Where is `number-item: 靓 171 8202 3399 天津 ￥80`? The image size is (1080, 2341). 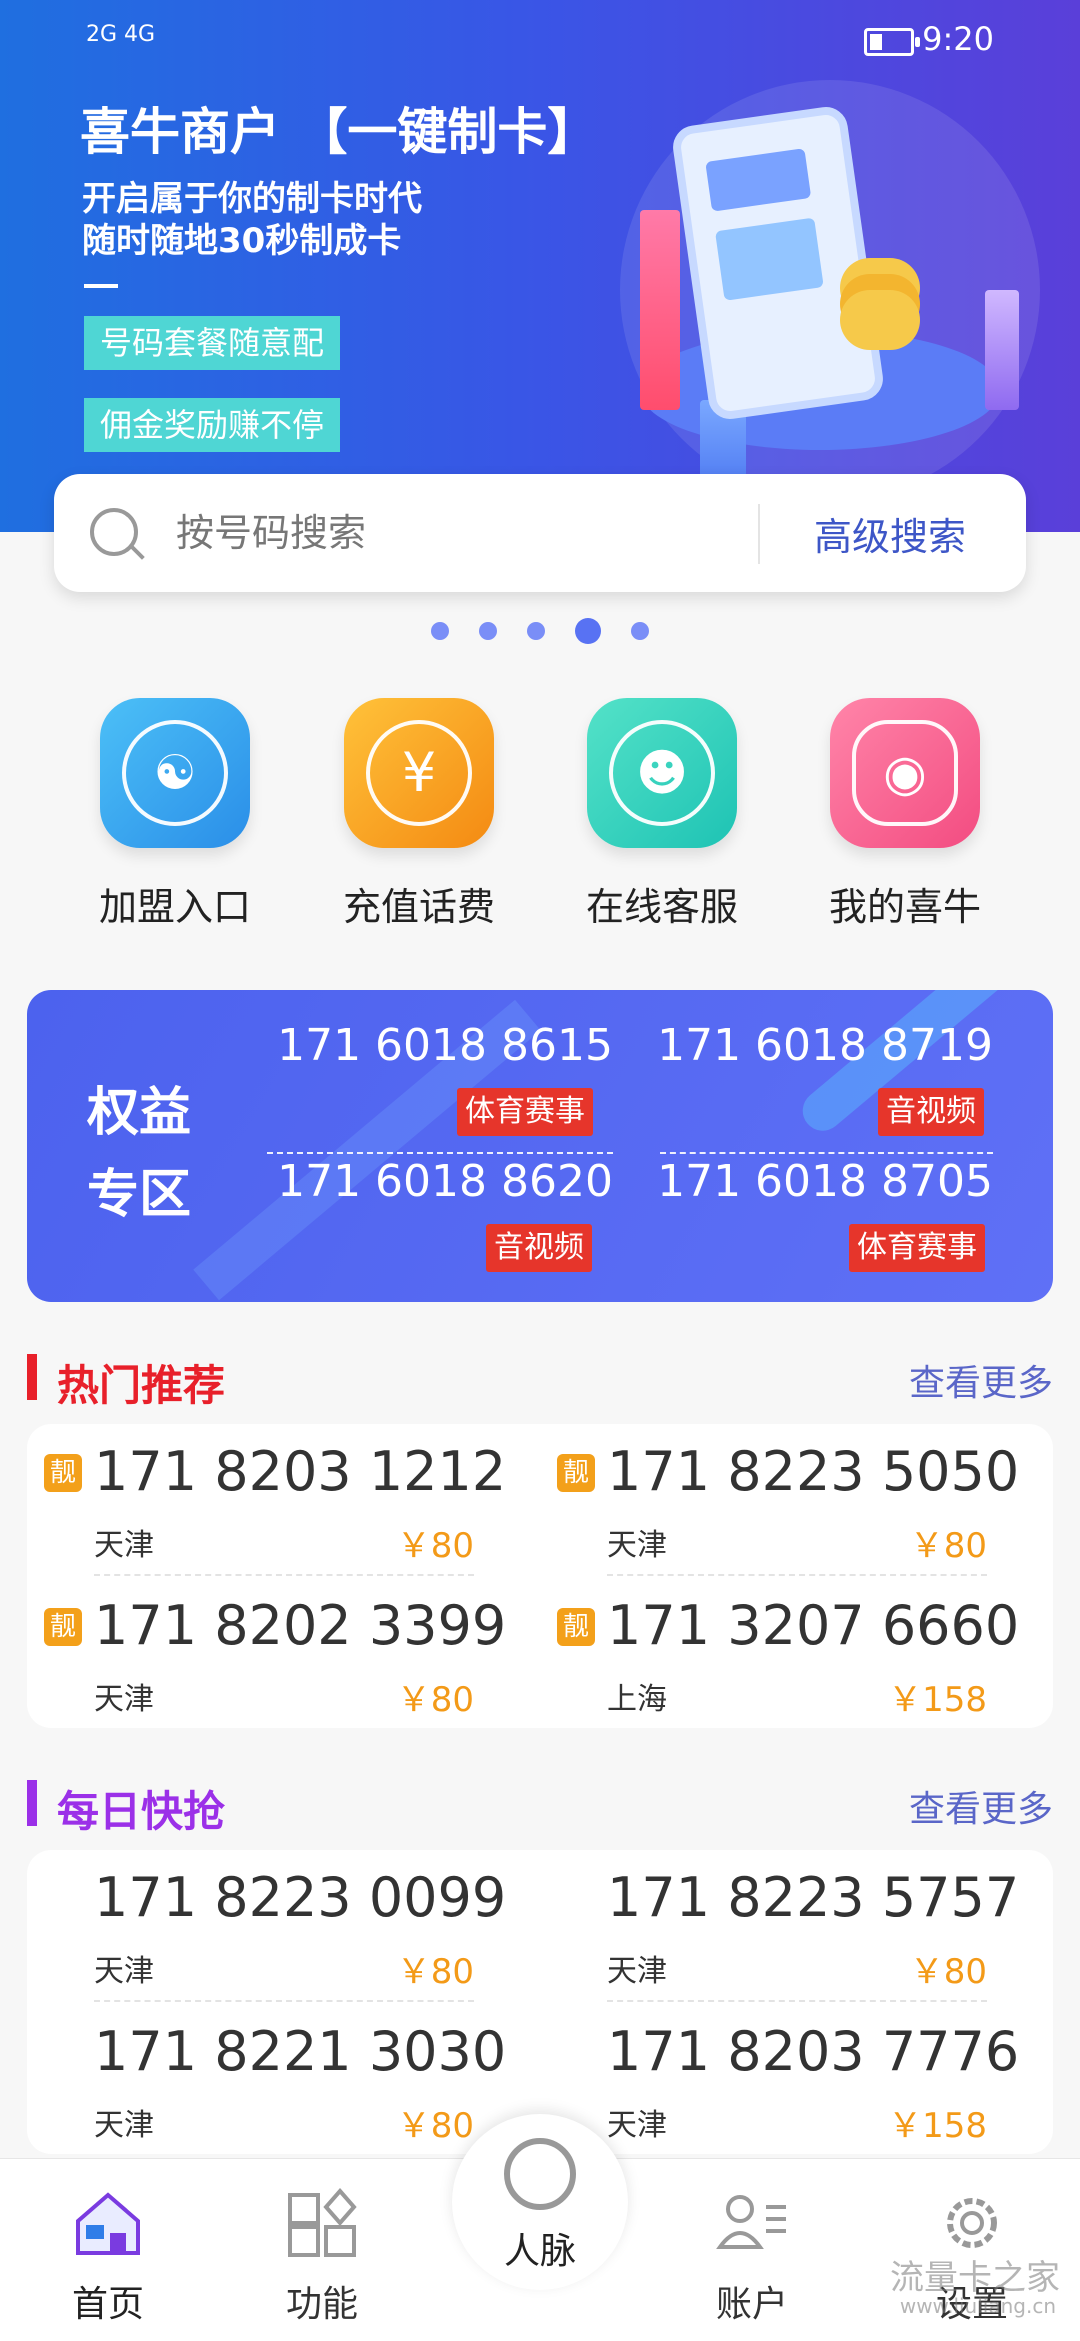
number-item: 靓 171 8202 3399 天津 ￥80 is located at coordinates (275, 1653).